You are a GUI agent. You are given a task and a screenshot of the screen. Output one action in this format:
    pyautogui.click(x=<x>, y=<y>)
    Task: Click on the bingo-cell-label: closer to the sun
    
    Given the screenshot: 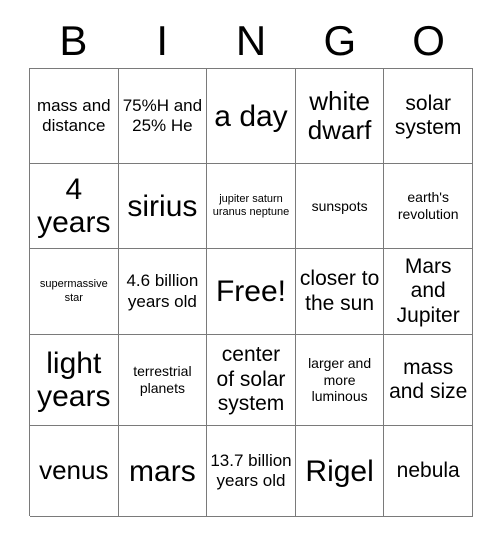 What is the action you would take?
    pyautogui.click(x=339, y=291)
    